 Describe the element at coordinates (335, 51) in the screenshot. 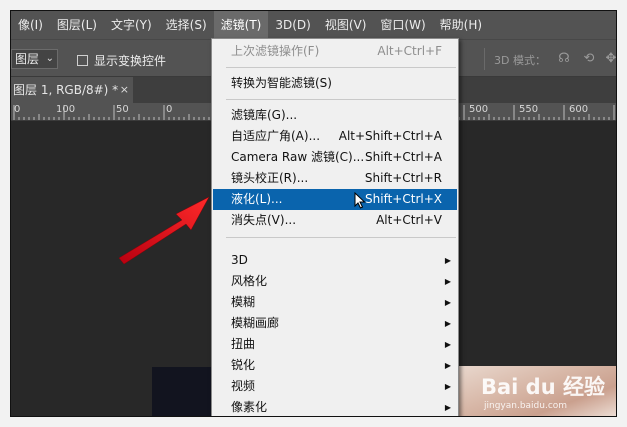

I see `menu-item-last-filter: 上次滤镜操作(F) Alt+Ctrl+F` at that location.